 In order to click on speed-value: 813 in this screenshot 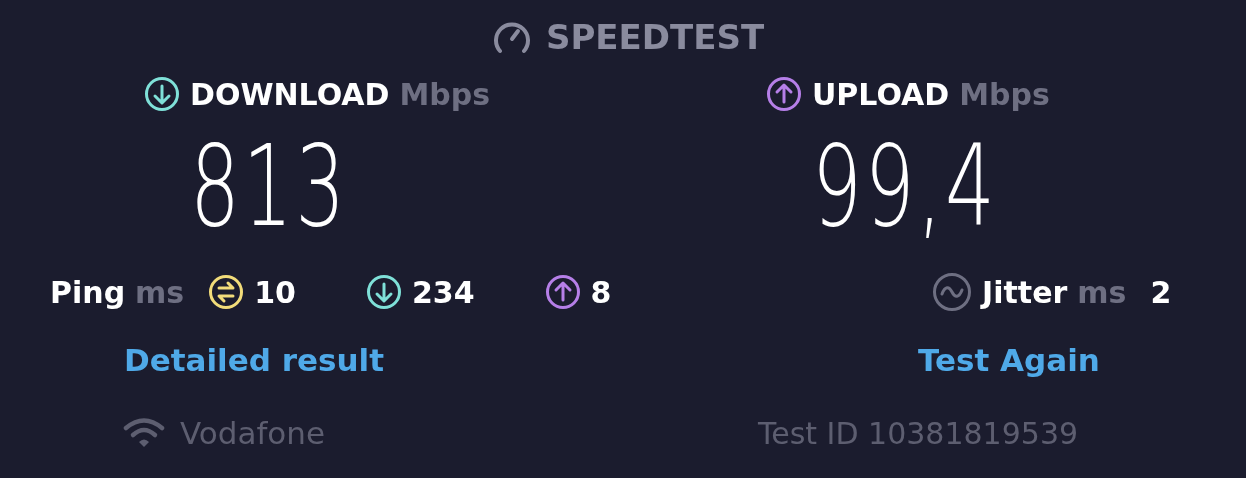, I will do `click(269, 186)`.